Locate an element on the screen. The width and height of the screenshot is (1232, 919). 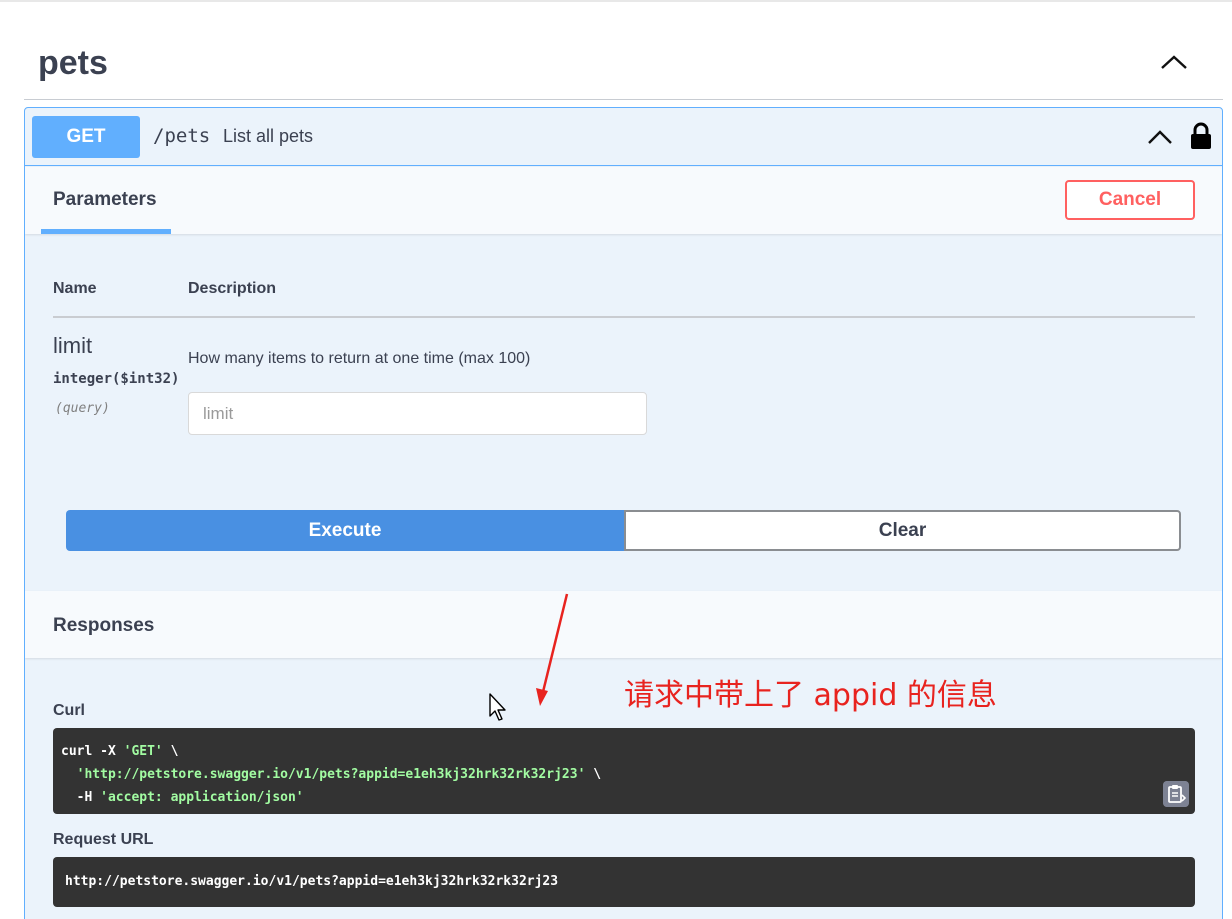
tag-title: pets is located at coordinates (73, 63).